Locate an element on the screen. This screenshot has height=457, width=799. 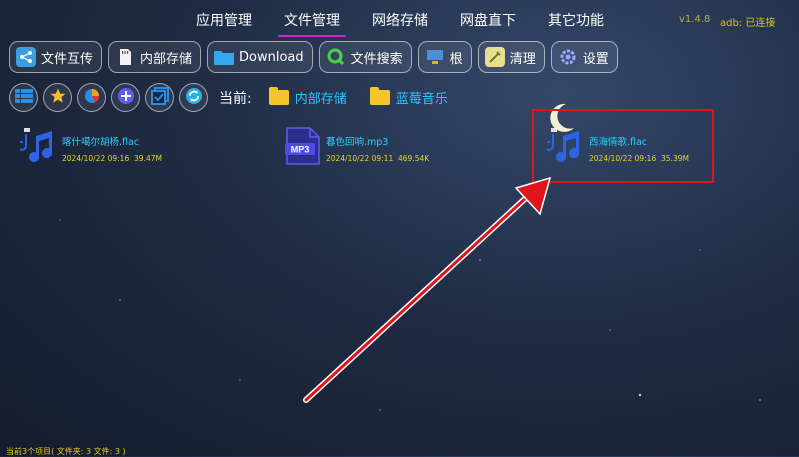
status-bar: 当前3个项目( 文件夹: 3 文件: 3 ) is located at coordinates (66, 451).